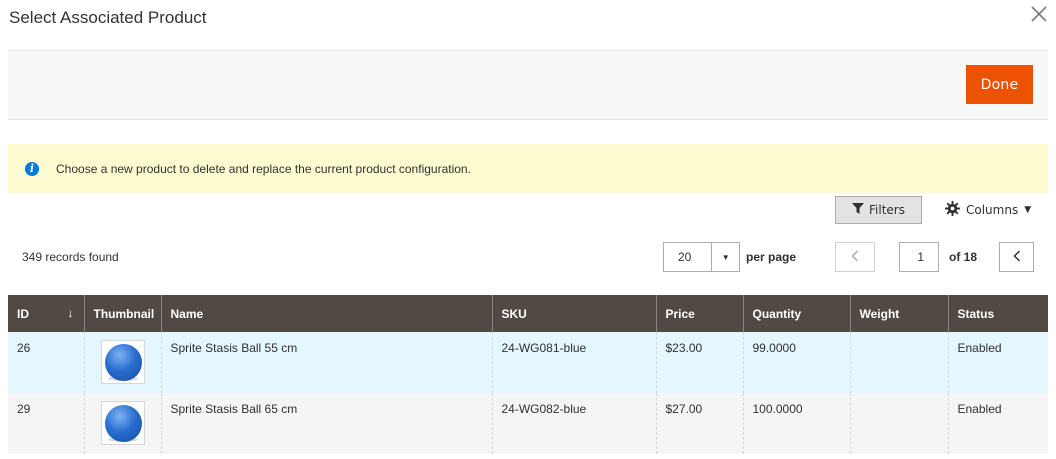 The width and height of the screenshot is (1056, 459). I want to click on per-page-label: per page, so click(771, 257).